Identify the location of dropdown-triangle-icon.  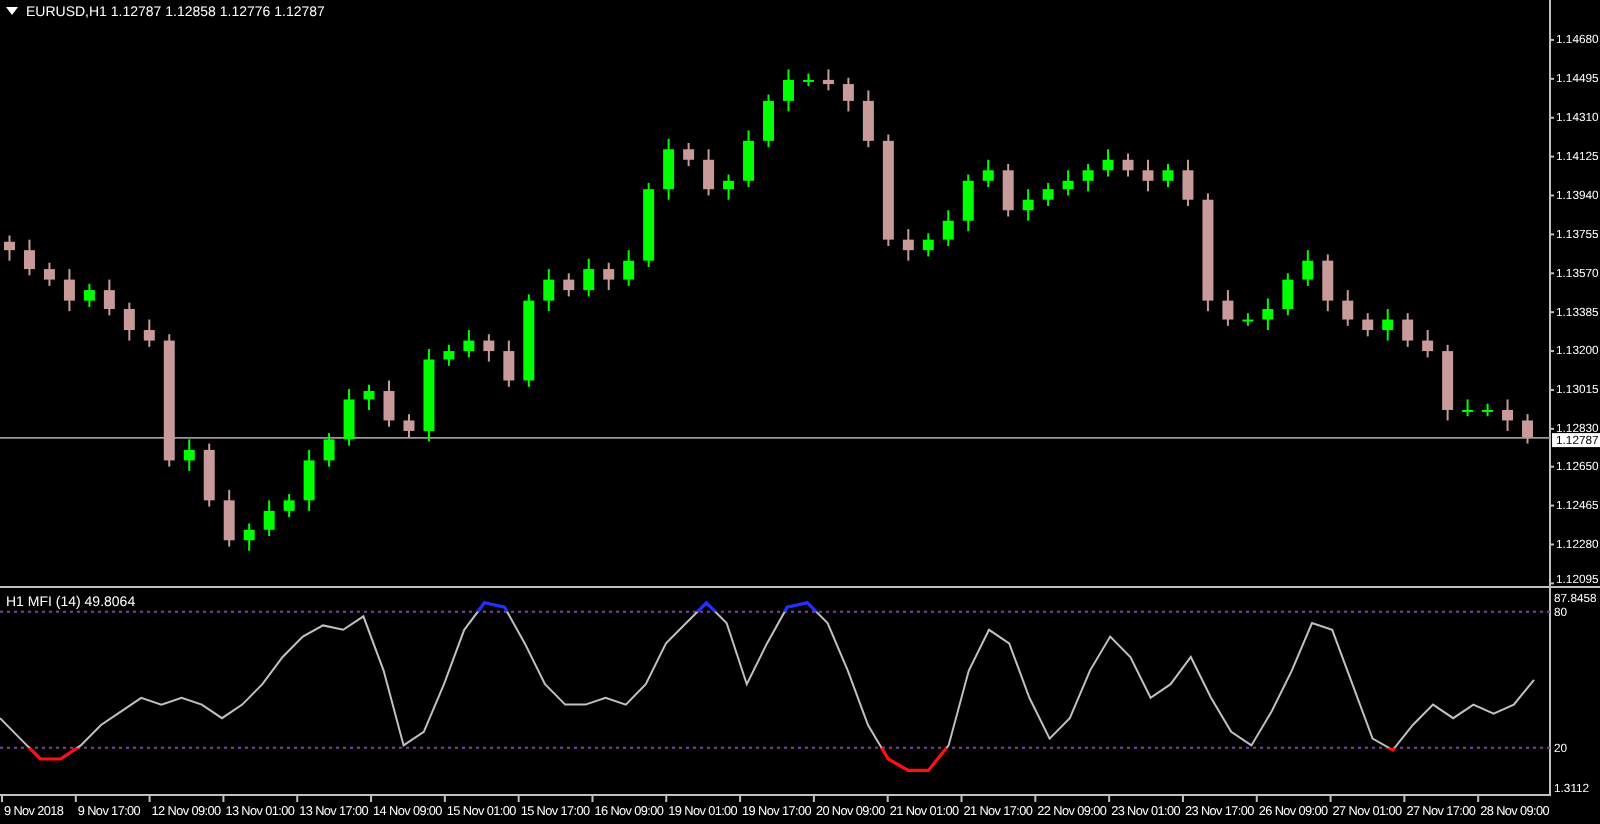
(12, 11).